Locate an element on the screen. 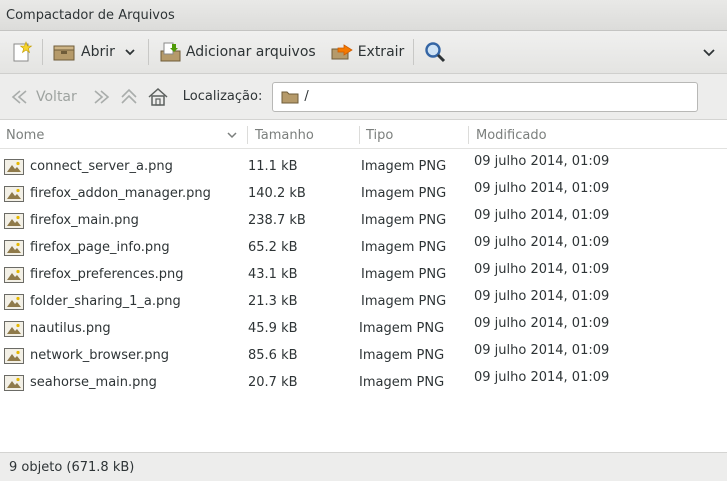 Image resolution: width=727 pixels, height=481 pixels. column-header-name: Nome is located at coordinates (123, 135).